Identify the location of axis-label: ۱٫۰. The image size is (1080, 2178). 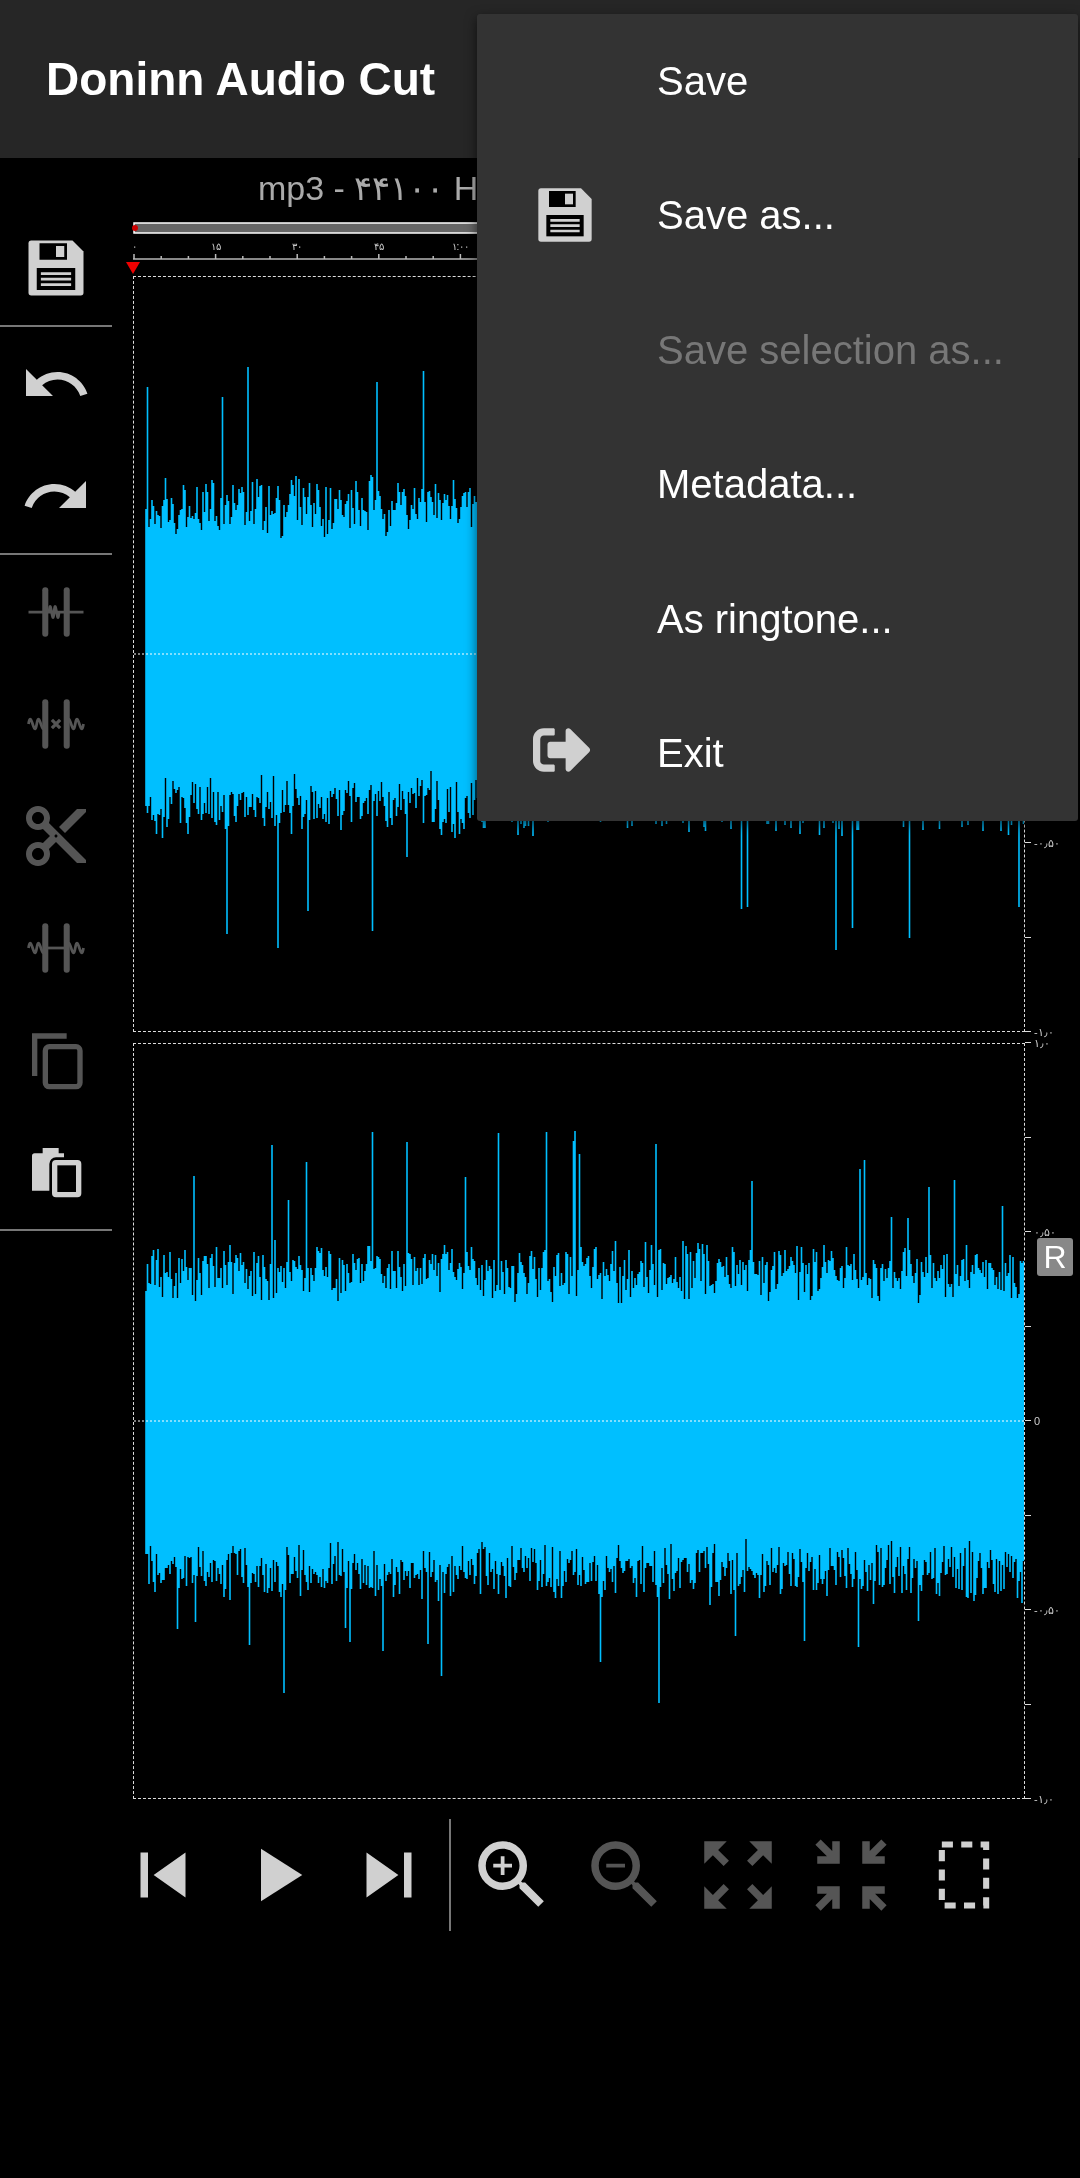
(1042, 1043).